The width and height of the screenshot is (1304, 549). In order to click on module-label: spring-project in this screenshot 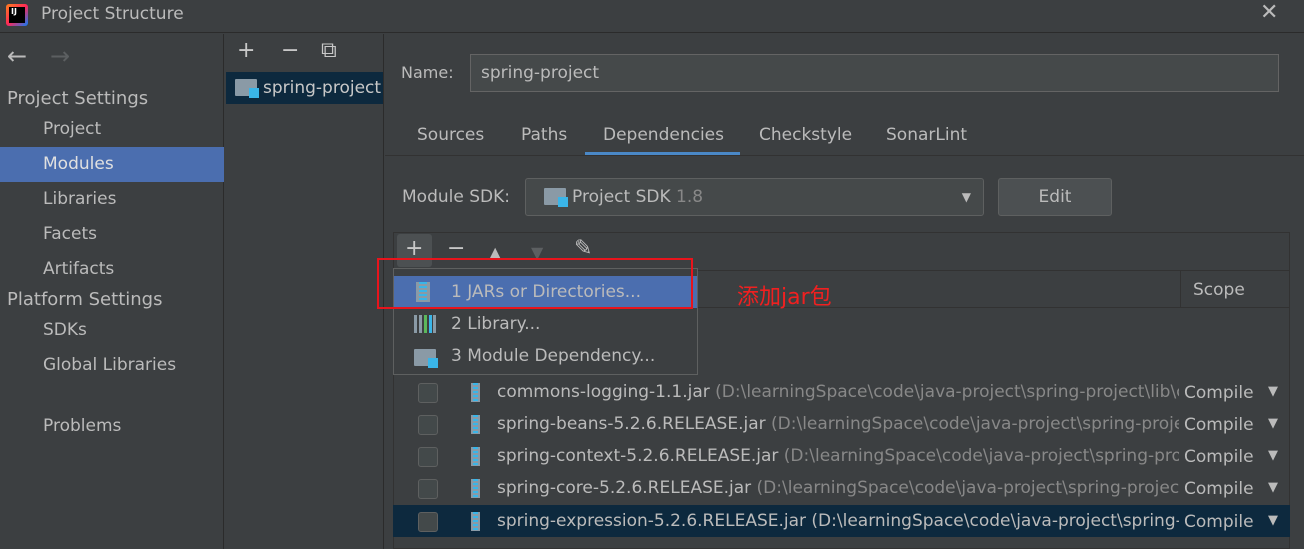, I will do `click(322, 88)`.